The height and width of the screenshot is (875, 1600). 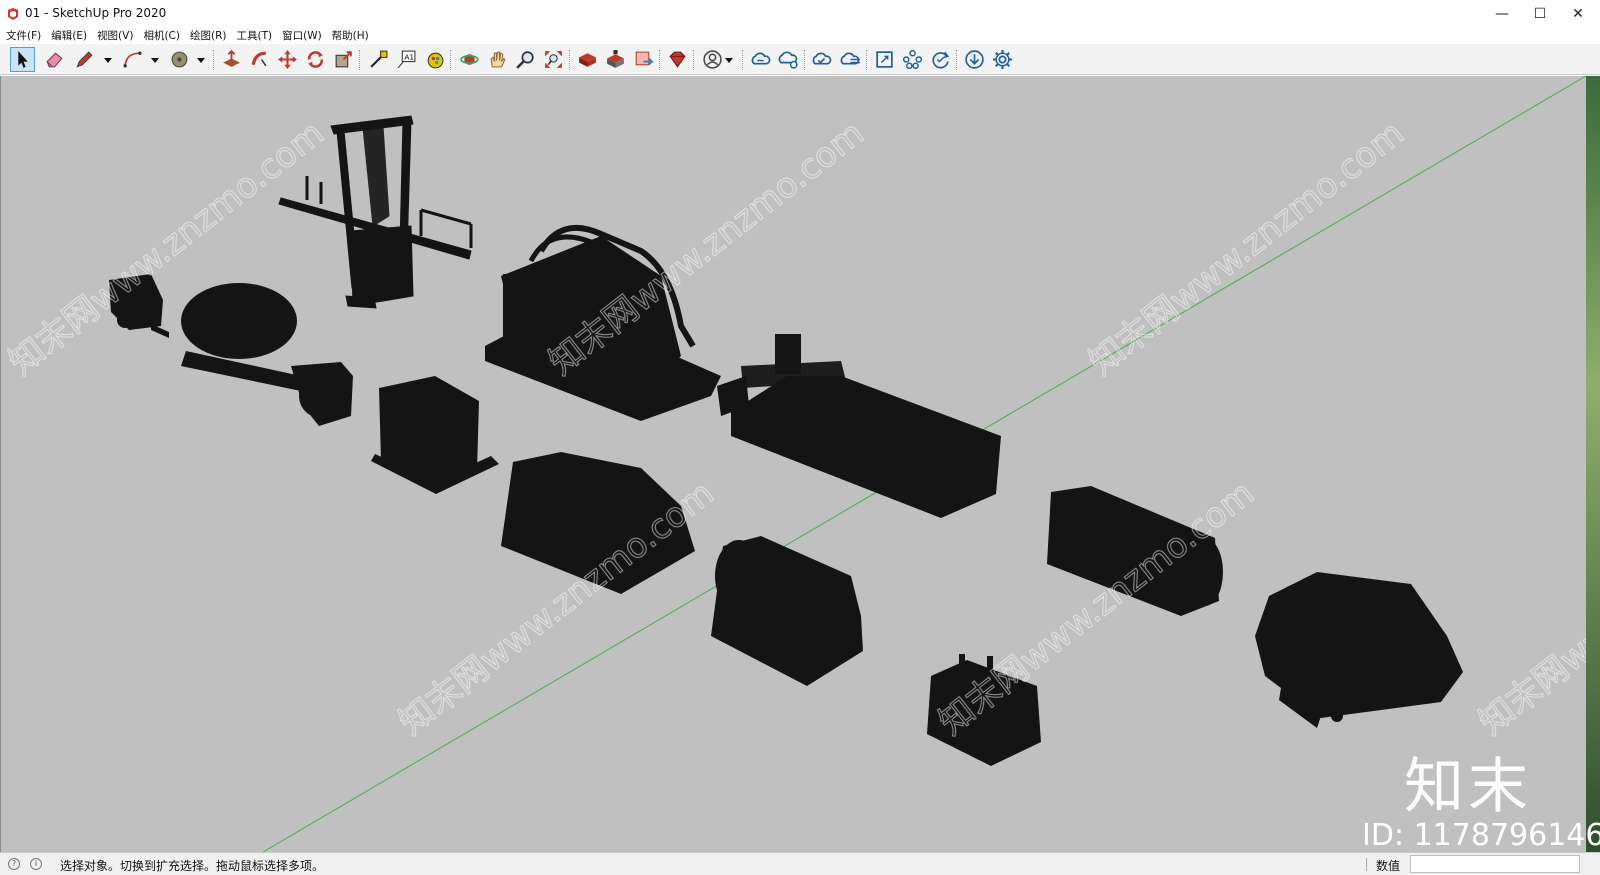 I want to click on znzmo-logo: 知末, so click(x=1468, y=787).